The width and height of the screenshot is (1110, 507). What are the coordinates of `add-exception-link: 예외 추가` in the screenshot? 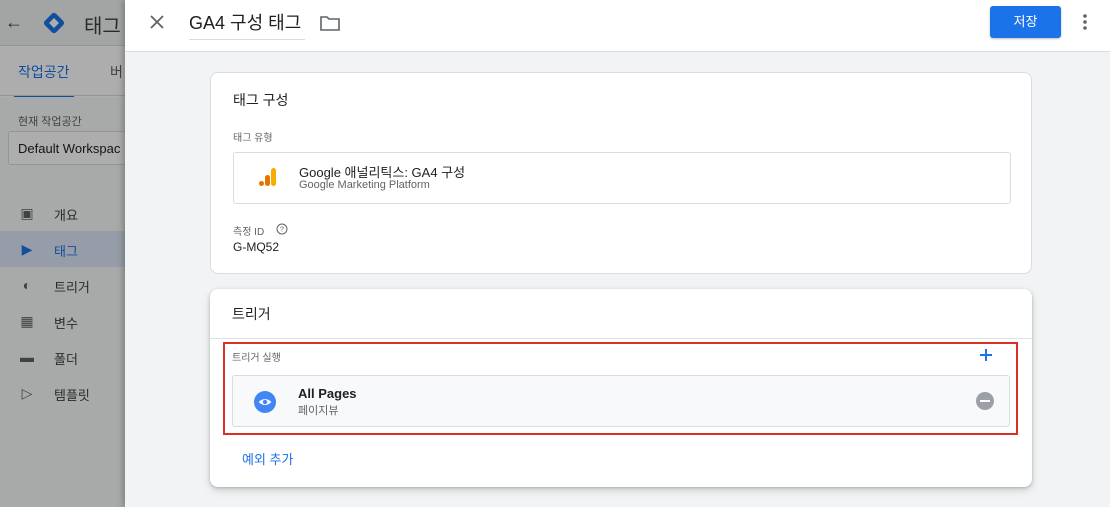 It's located at (267, 458).